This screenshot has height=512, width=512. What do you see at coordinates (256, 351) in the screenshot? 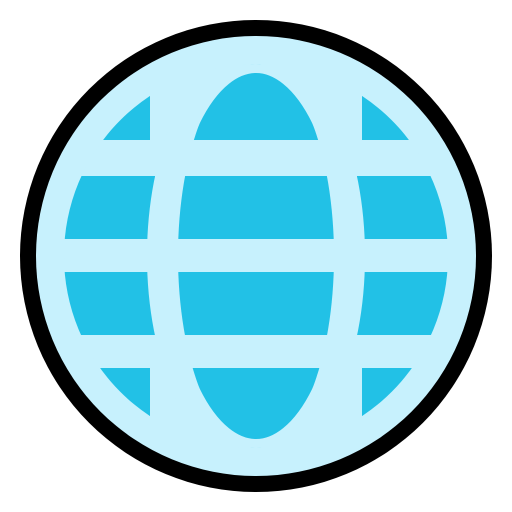
I see `latitude-bottom` at bounding box center [256, 351].